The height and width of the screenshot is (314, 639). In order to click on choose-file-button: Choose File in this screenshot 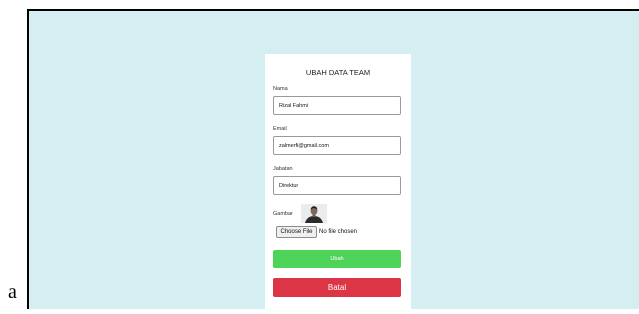, I will do `click(296, 232)`.